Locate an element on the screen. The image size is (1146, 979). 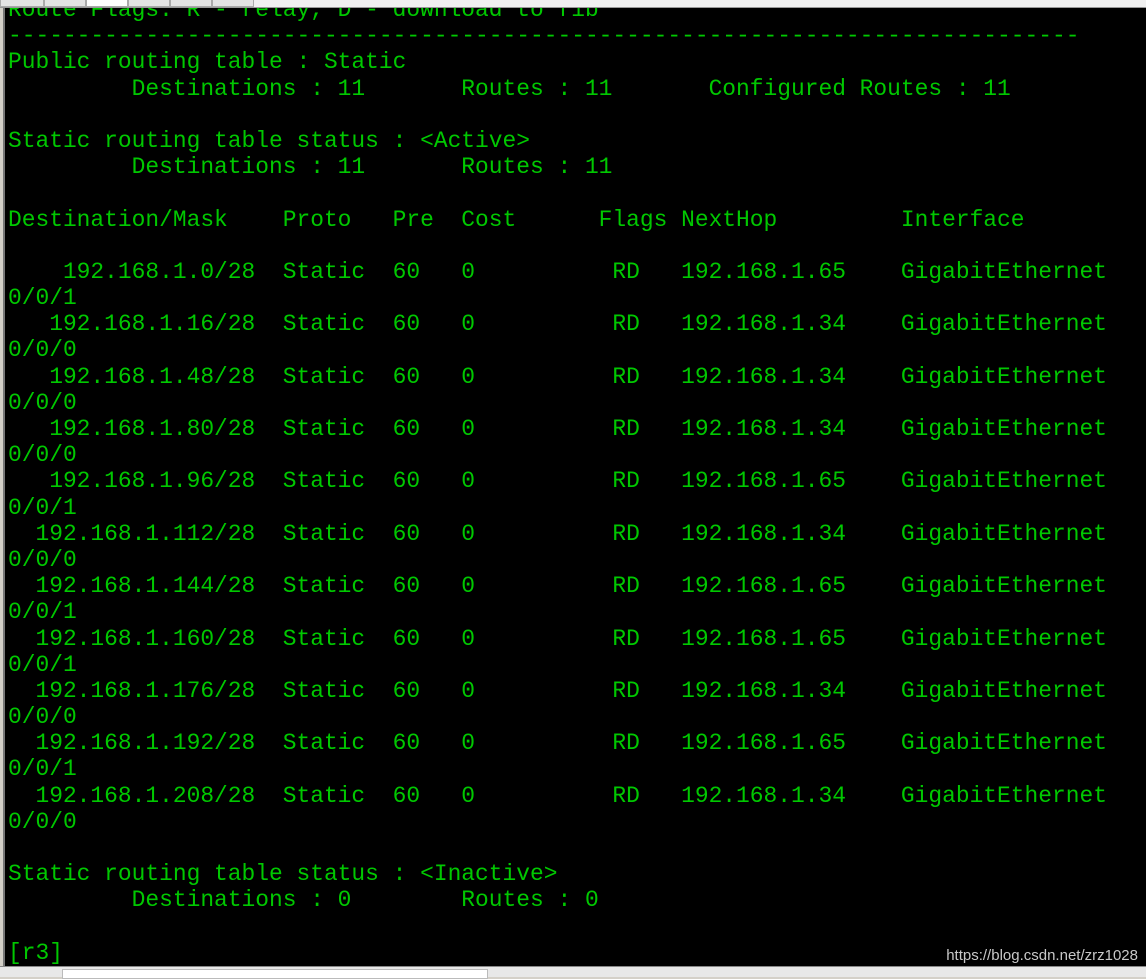
terminal-line: Static routing table status : <Active> is located at coordinates (269, 140).